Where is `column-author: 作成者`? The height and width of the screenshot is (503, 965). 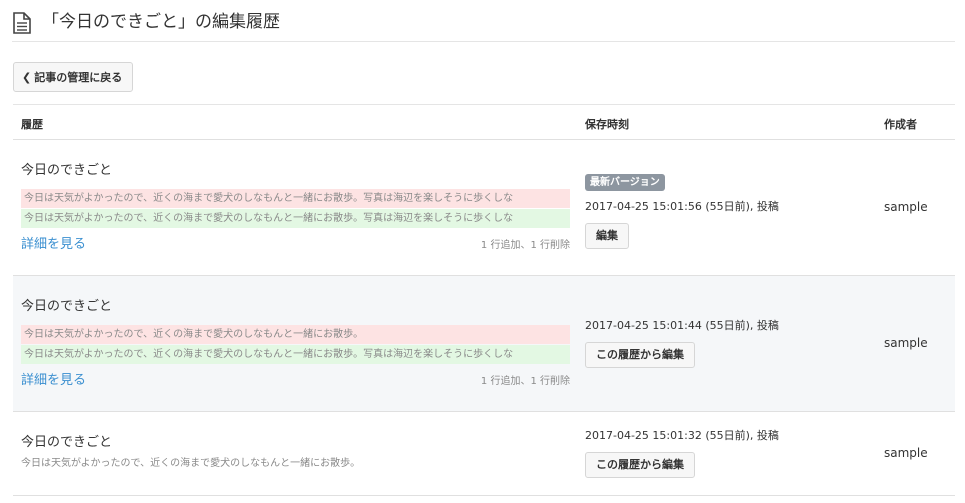
column-author: 作成者 is located at coordinates (900, 124).